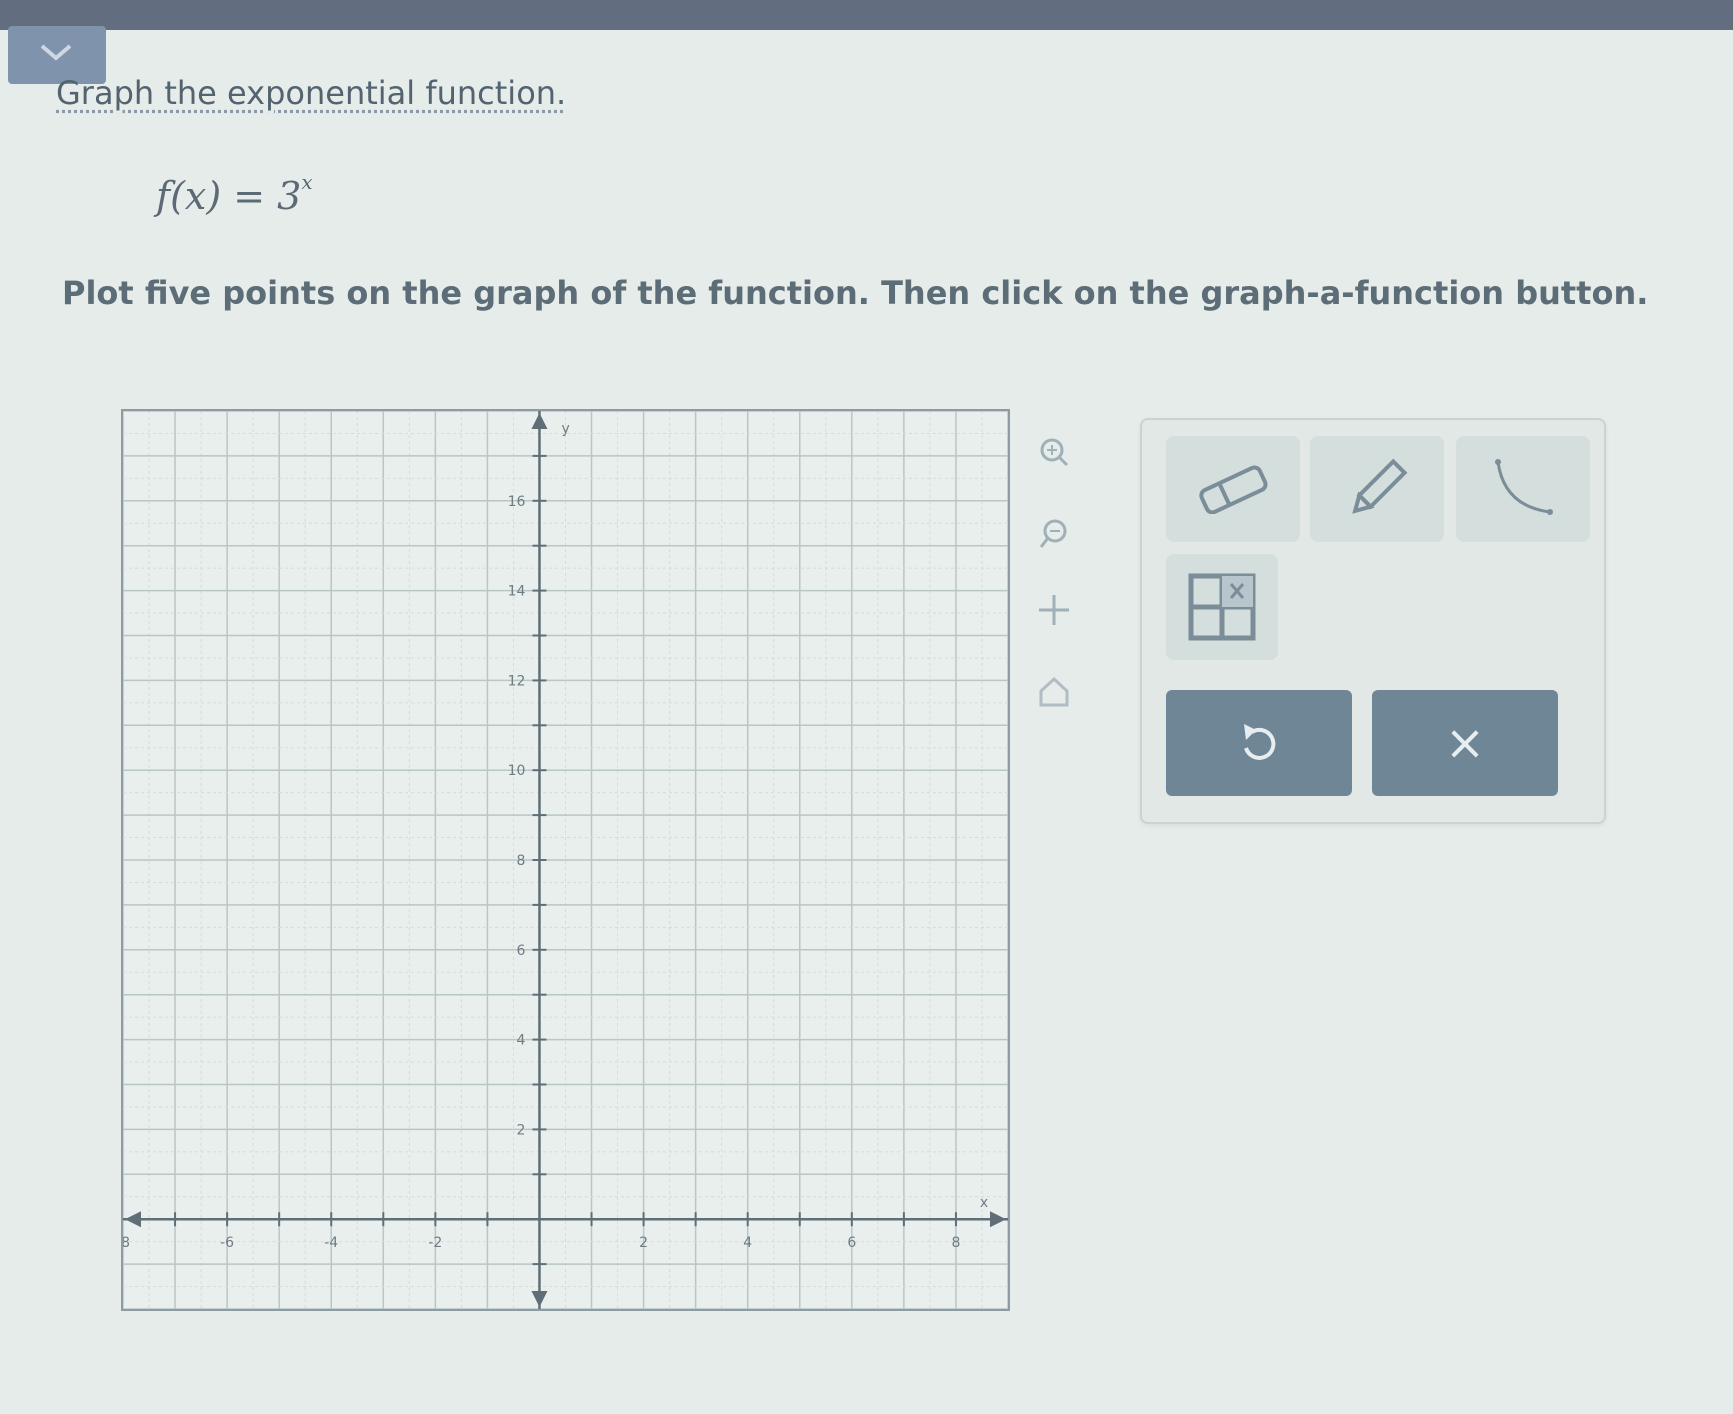 This screenshot has height=1414, width=1733. Describe the element at coordinates (1054, 452) in the screenshot. I see `zoom-in-icon` at that location.